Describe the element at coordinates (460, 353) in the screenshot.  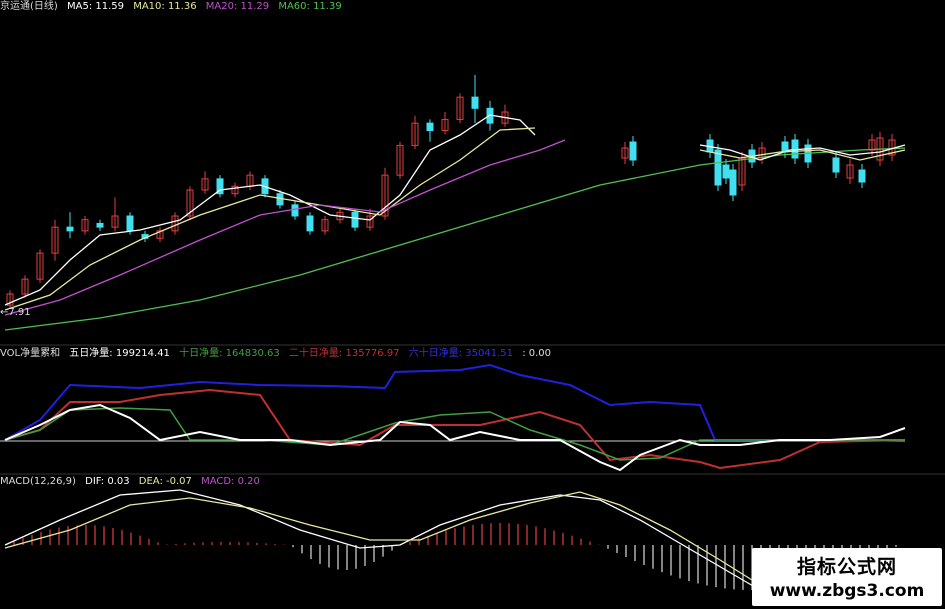
I see `vol-sixty: 六十日净量: 35041.51` at that location.